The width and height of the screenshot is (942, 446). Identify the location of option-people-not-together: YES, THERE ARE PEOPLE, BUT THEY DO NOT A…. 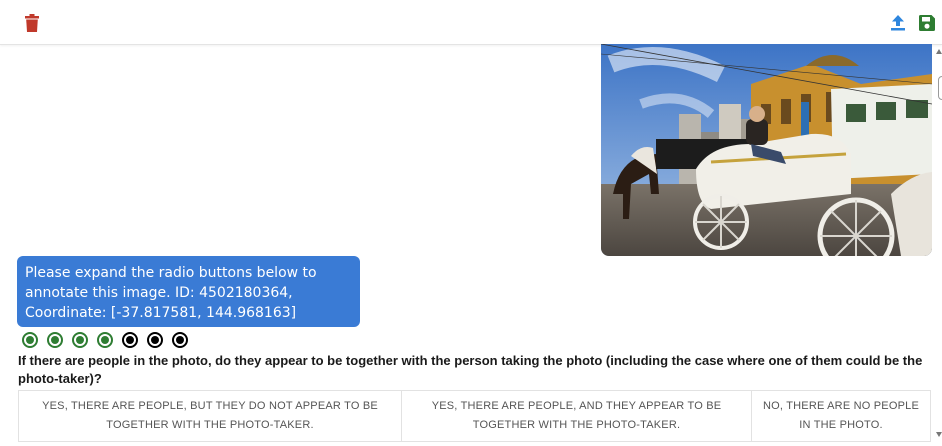
(210, 416).